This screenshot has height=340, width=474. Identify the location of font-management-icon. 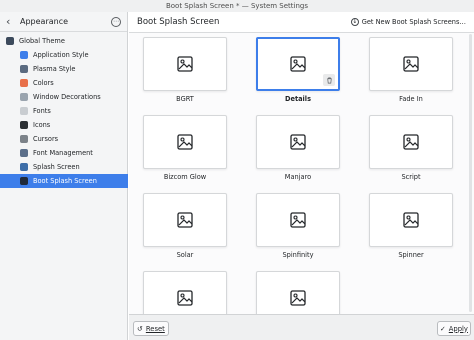
(24, 153).